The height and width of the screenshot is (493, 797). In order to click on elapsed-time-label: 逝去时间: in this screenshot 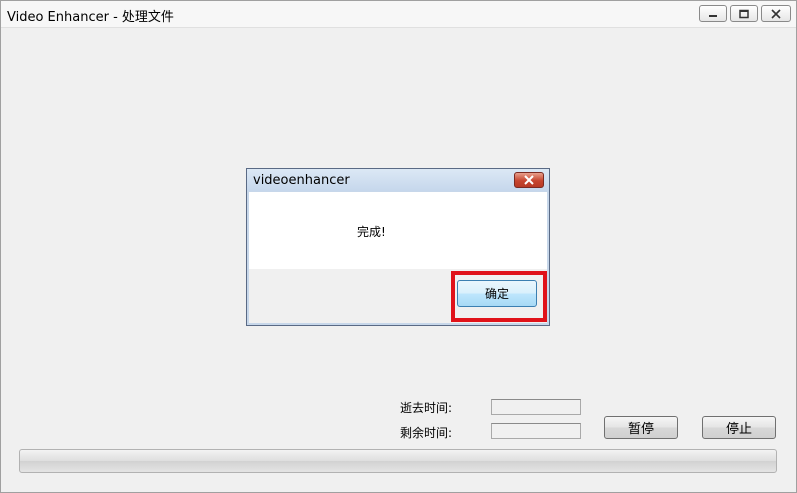, I will do `click(426, 408)`.